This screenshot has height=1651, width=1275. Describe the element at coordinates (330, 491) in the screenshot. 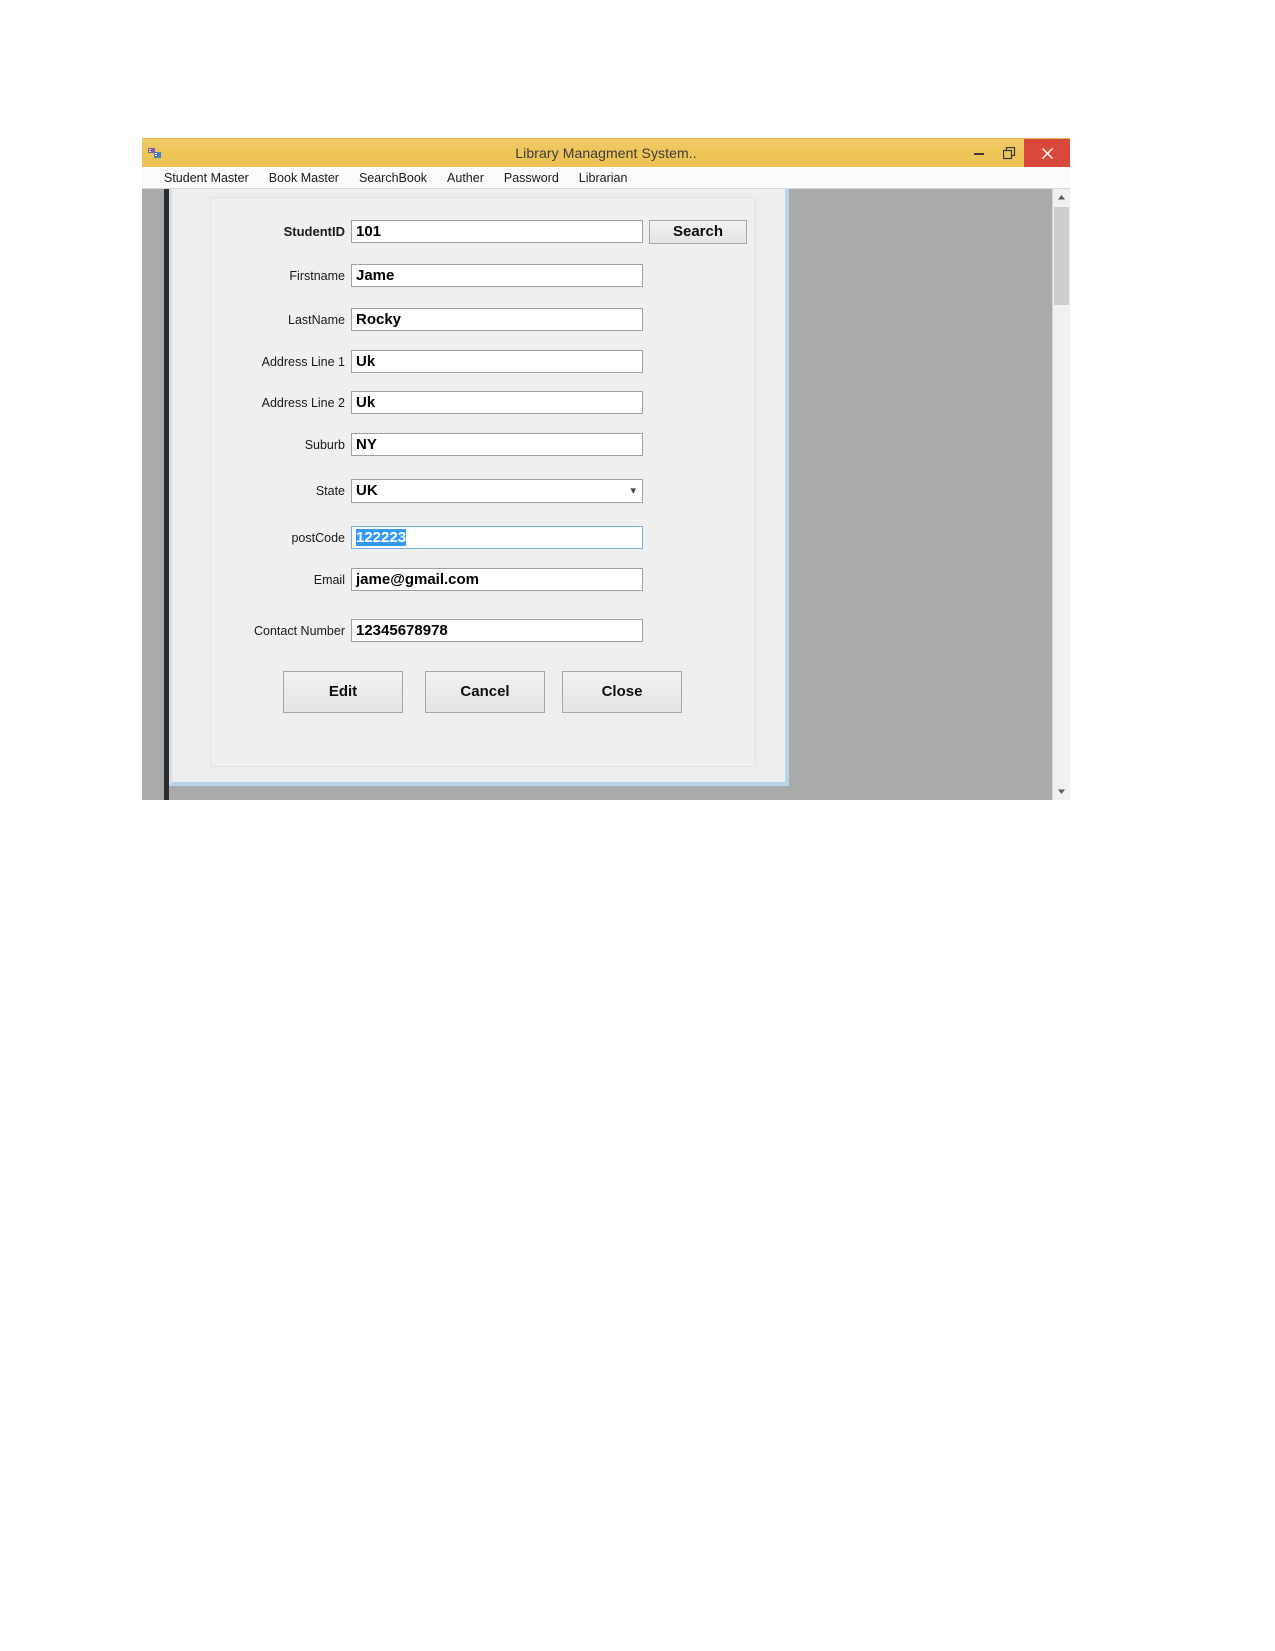

I see `label-state: State` at that location.